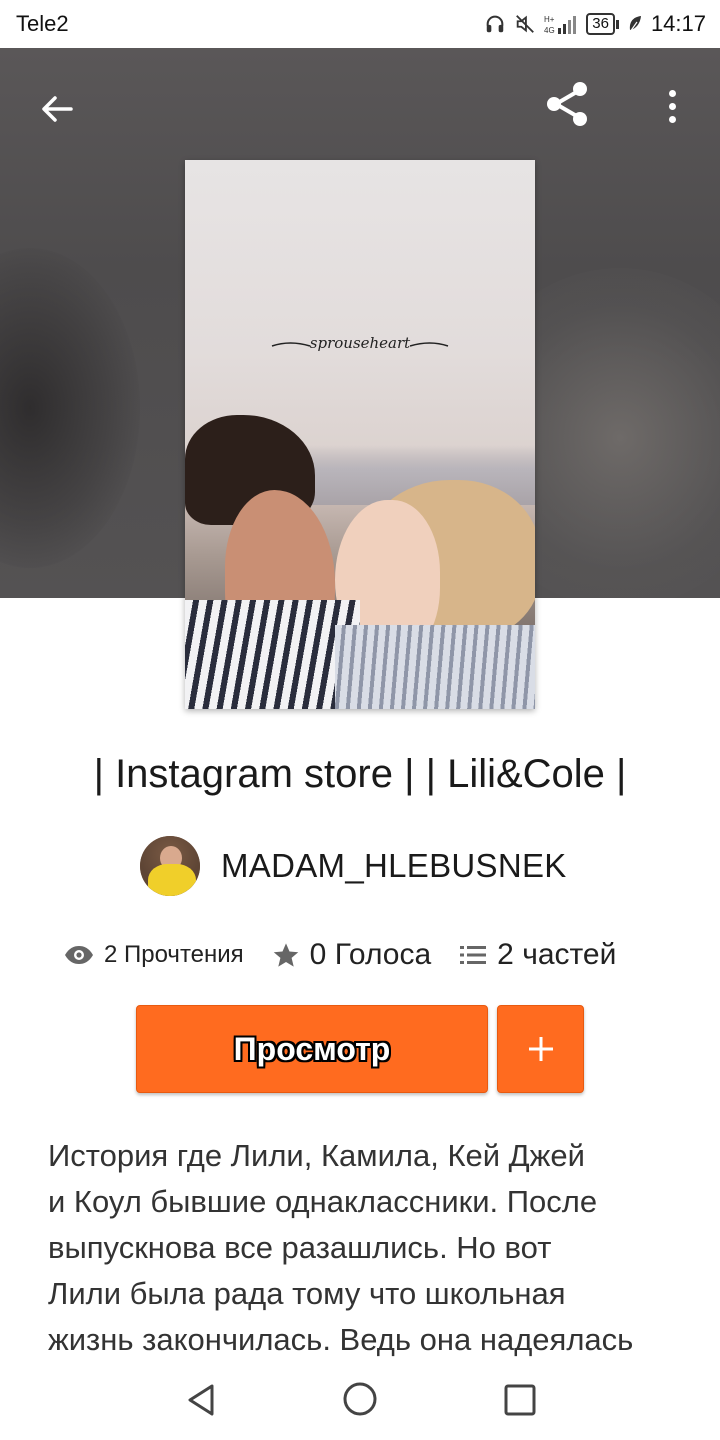 The width and height of the screenshot is (720, 1440). I want to click on svg-text: 4G, so click(549, 30).